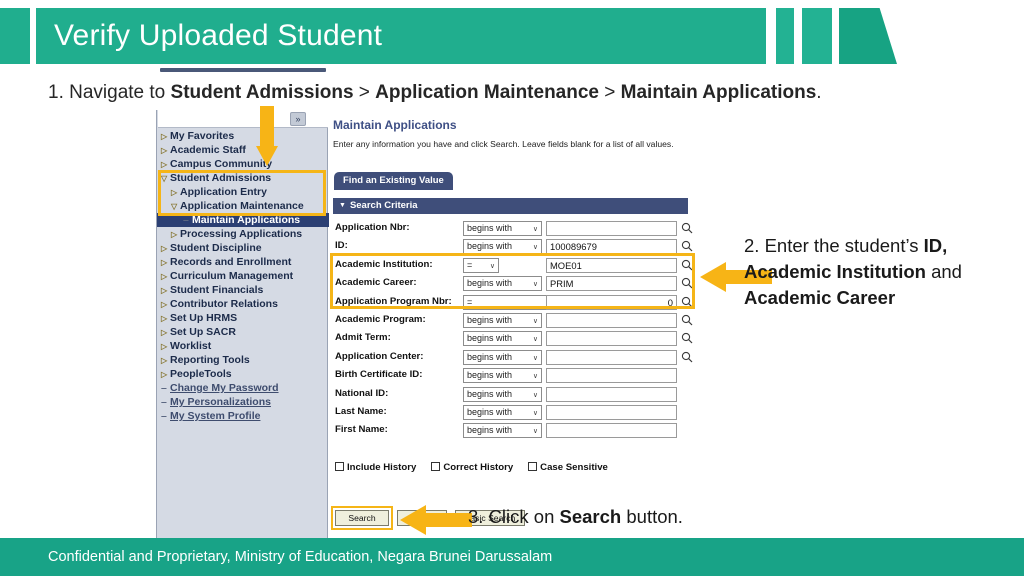 The width and height of the screenshot is (1024, 576). Describe the element at coordinates (393, 301) in the screenshot. I see `field-label-application-program-nbr: Application Program Nbr:` at that location.